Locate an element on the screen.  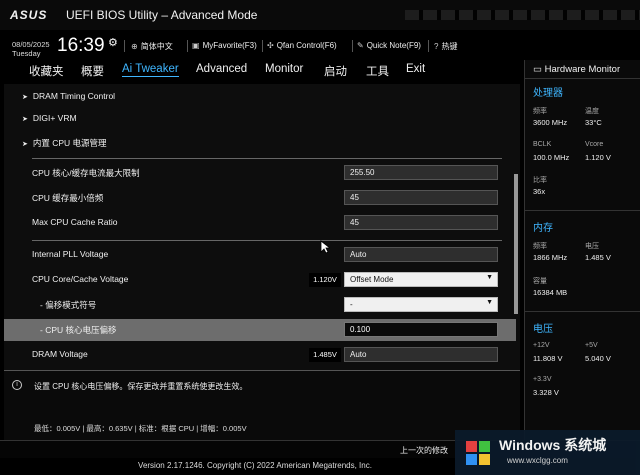
setting-label: Internal PLL Voltage is located at coordinates (70, 254).